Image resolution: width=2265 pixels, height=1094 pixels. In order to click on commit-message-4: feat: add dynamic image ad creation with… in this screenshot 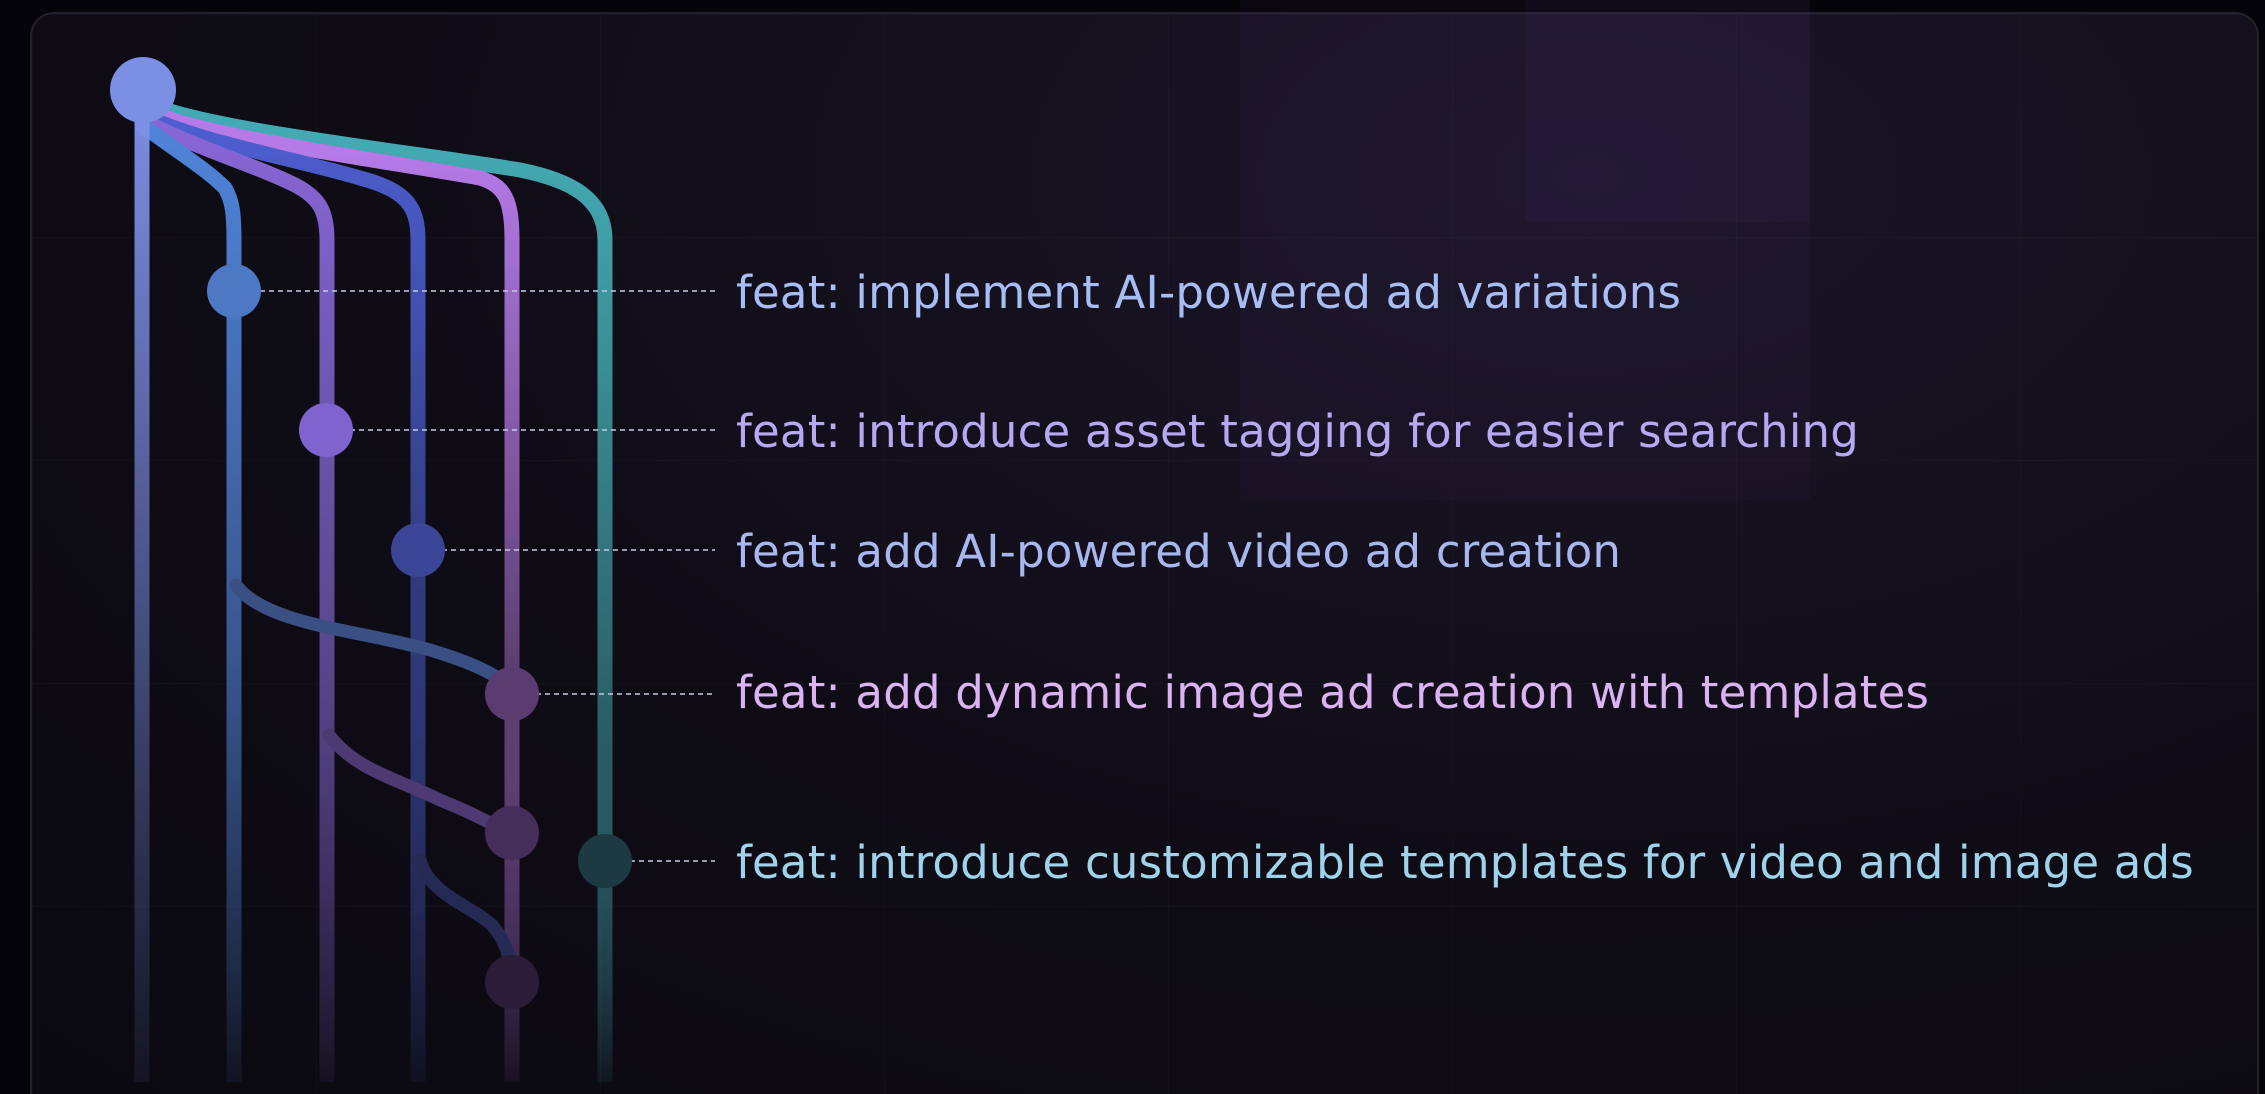, I will do `click(1333, 692)`.